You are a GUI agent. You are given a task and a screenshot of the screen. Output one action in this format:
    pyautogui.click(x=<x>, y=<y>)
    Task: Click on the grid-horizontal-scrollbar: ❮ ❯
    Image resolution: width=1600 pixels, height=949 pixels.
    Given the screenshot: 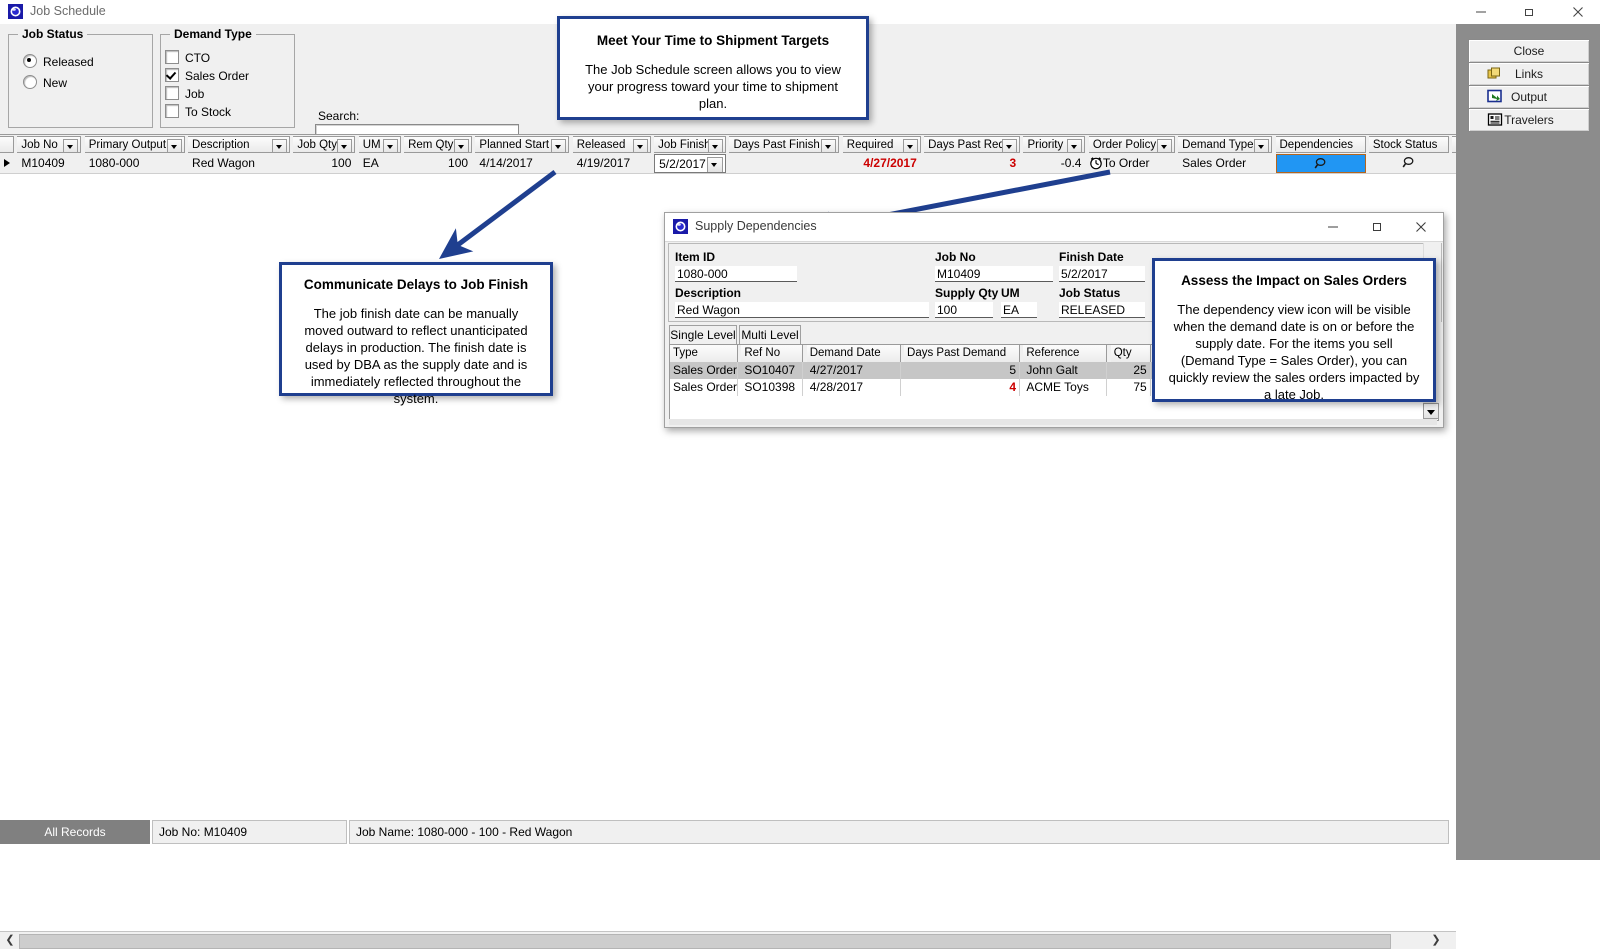 What is the action you would take?
    pyautogui.click(x=728, y=940)
    